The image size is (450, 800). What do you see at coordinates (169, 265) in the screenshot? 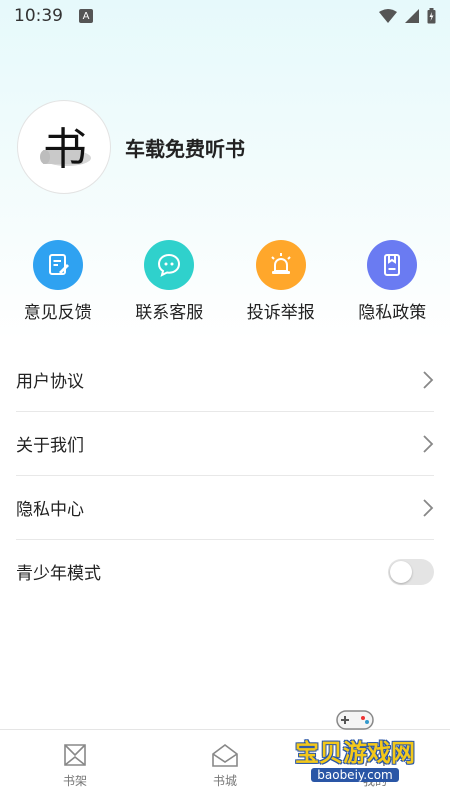
I see `chat-icon` at bounding box center [169, 265].